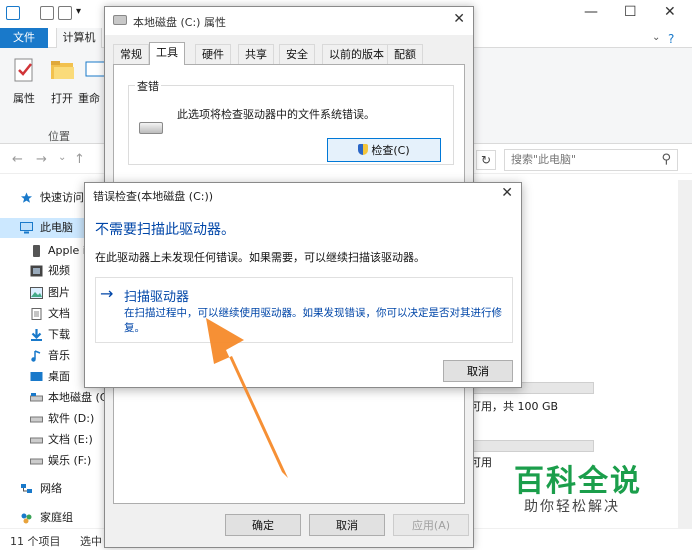  What do you see at coordinates (26, 488) in the screenshot?
I see `network-icon` at bounding box center [26, 488].